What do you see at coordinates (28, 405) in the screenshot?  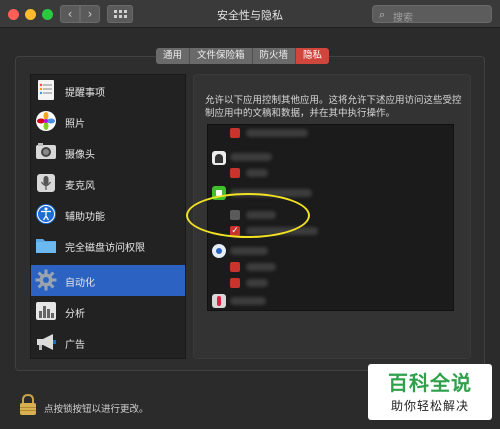 I see `lock-icon` at bounding box center [28, 405].